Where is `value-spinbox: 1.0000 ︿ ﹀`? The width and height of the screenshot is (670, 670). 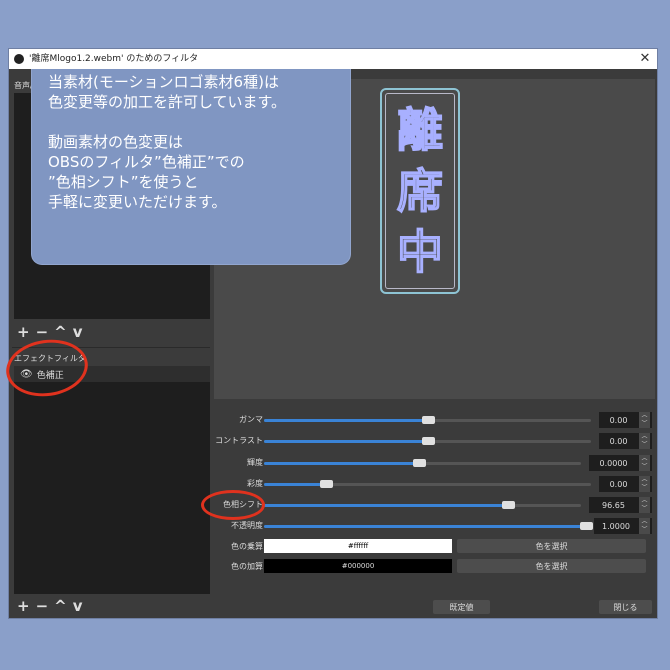 value-spinbox: 1.0000 ︿ ﹀ is located at coordinates (623, 526).